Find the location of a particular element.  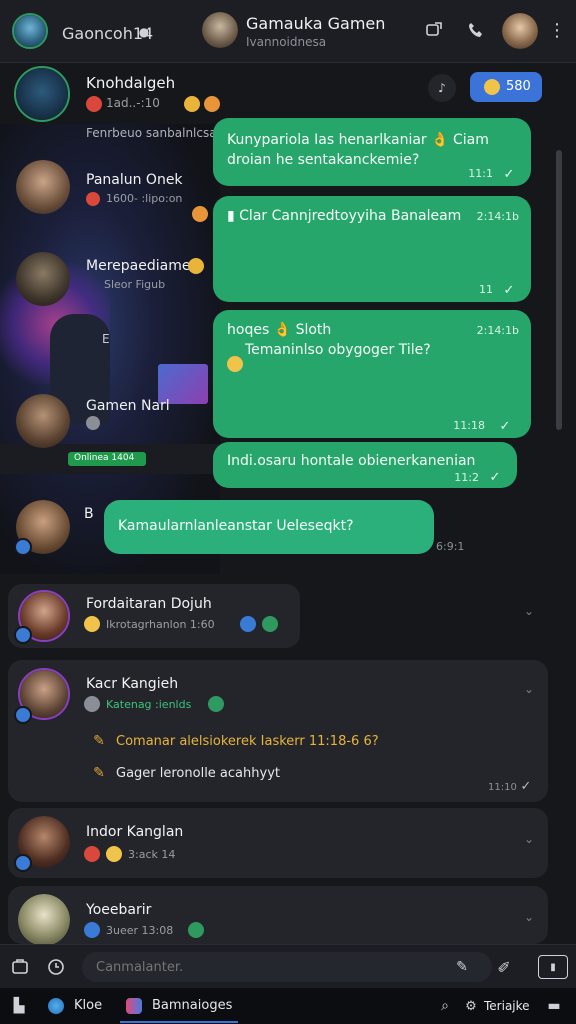

taskbar-app2: Bamnaioges is located at coordinates (192, 1005).